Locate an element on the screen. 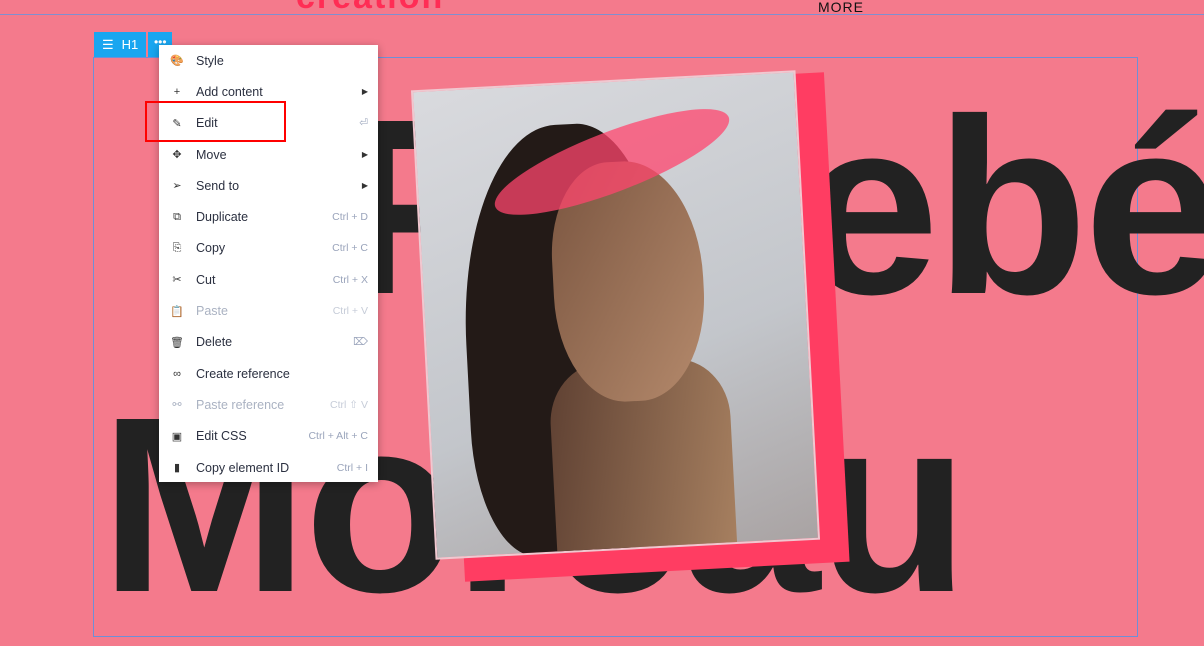 The height and width of the screenshot is (646, 1204). menu-item-edit-css: ▣ Edit CSS Ctrl + Alt + C is located at coordinates (268, 436).